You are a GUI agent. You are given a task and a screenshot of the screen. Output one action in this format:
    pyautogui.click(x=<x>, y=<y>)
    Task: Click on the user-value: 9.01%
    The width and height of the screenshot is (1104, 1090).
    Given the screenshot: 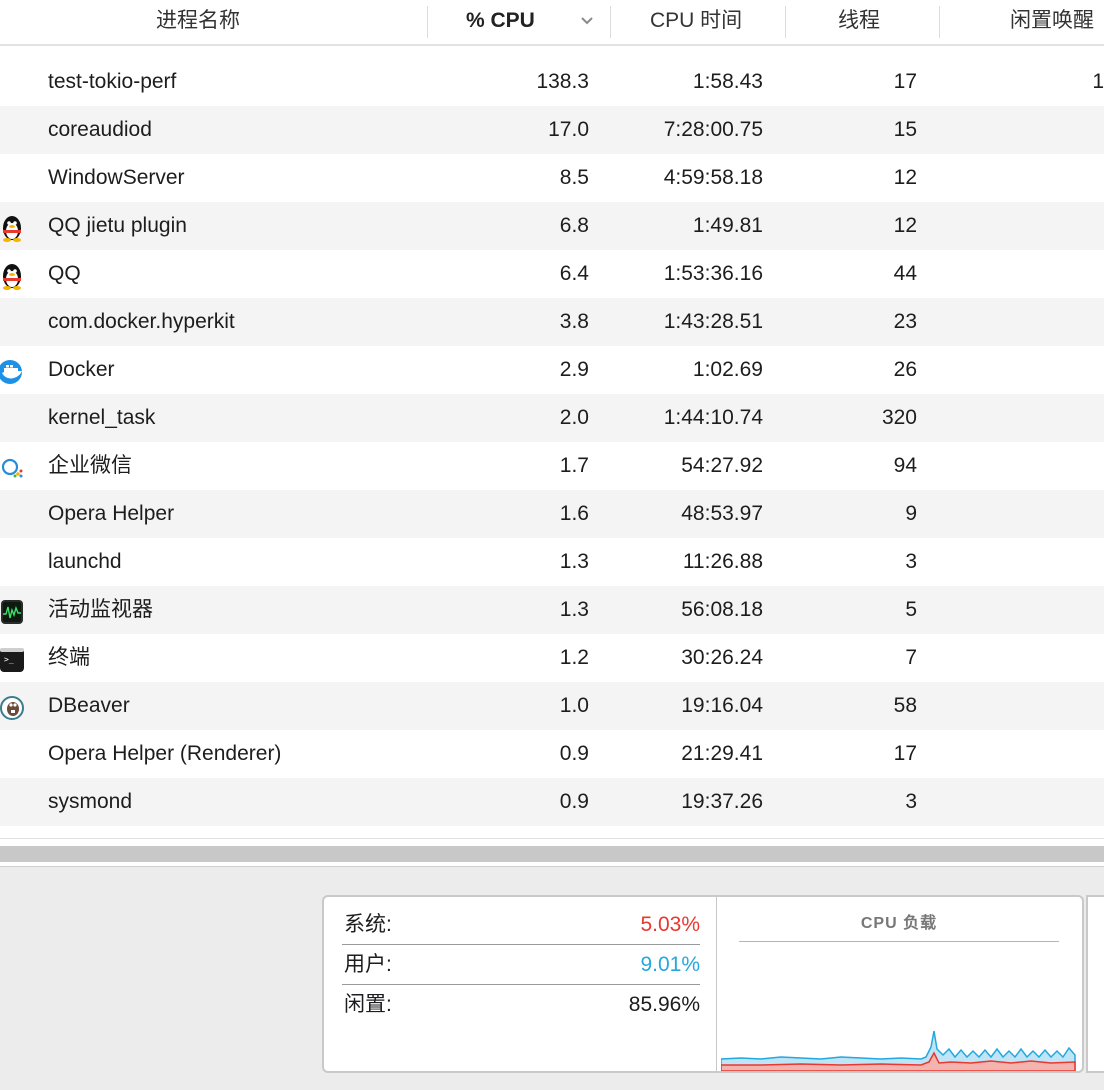 What is the action you would take?
    pyautogui.click(x=670, y=964)
    